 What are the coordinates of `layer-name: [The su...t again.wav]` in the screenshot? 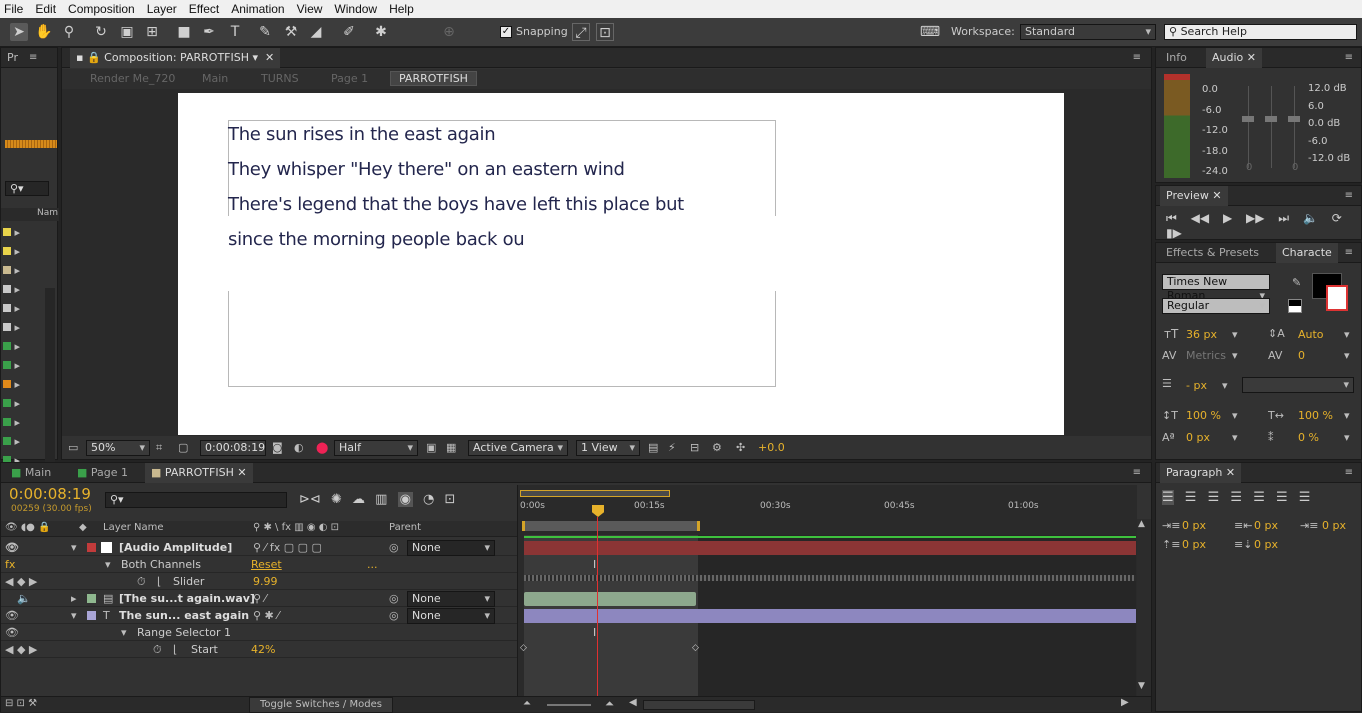 It's located at (187, 598).